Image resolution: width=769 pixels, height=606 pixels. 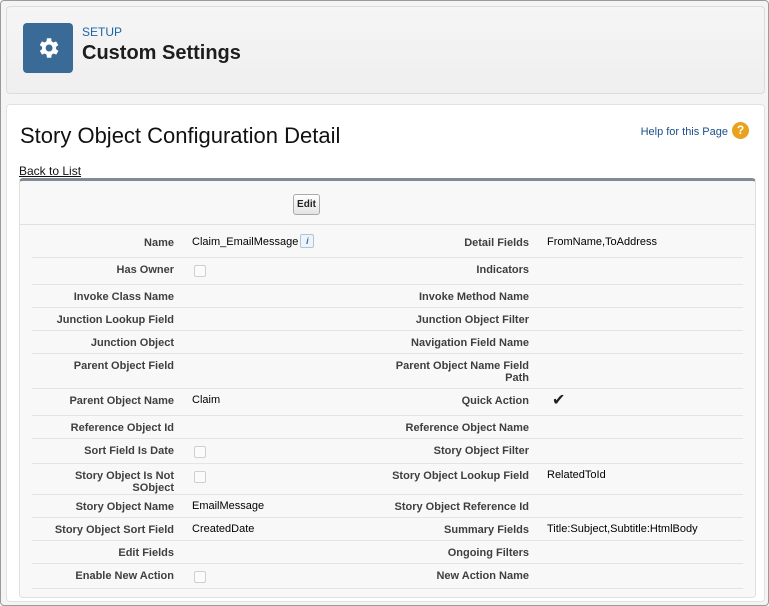 I want to click on setup-kicker: SETUP, so click(x=102, y=32).